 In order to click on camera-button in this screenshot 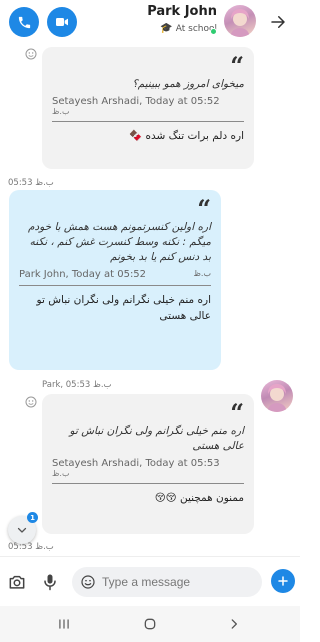, I will do `click(17, 582)`.